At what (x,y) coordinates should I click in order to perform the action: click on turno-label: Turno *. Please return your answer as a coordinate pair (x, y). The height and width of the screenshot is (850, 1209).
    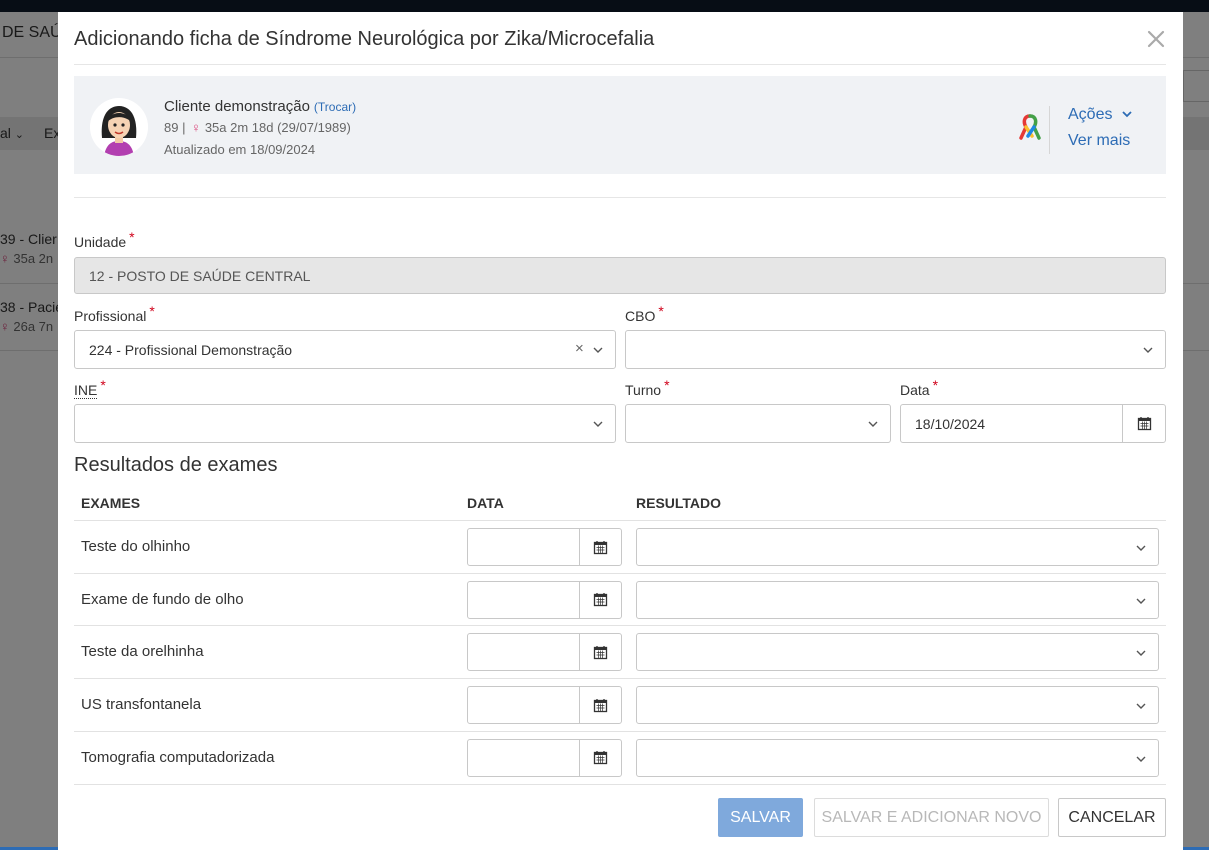
    Looking at the image, I should click on (647, 387).